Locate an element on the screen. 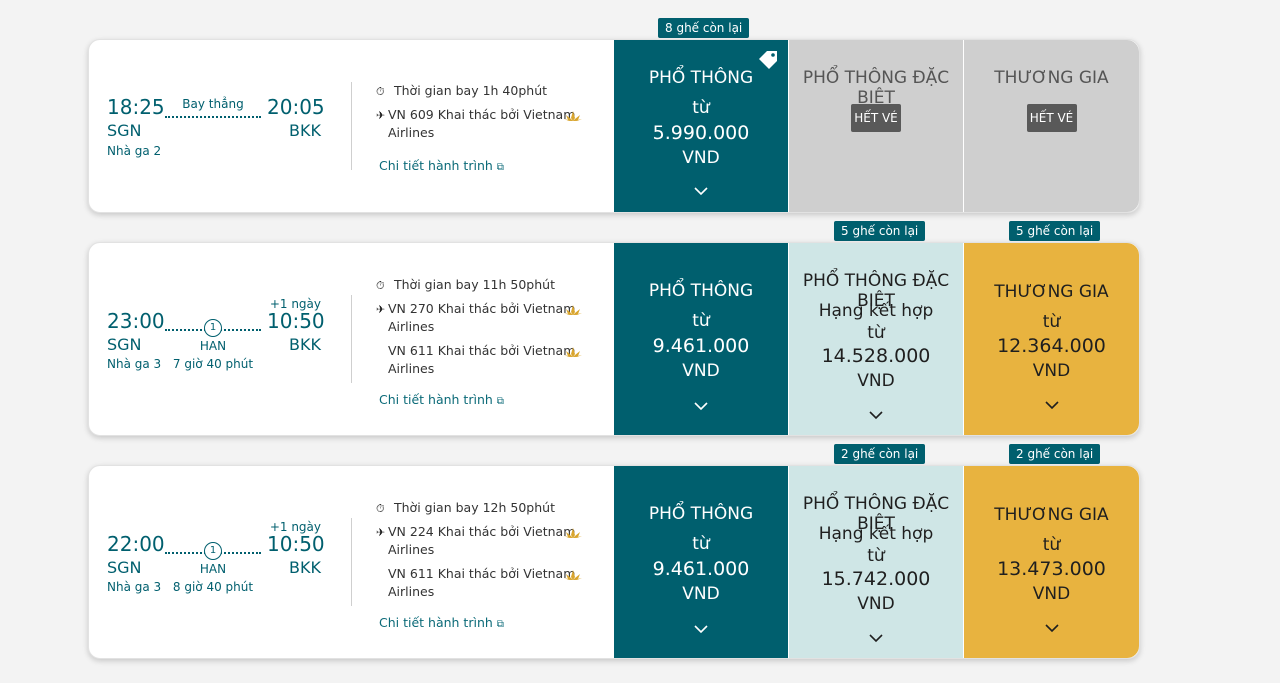  fare-business: THƯƠNG GIA từ 12.364.000 VND is located at coordinates (1051, 339).